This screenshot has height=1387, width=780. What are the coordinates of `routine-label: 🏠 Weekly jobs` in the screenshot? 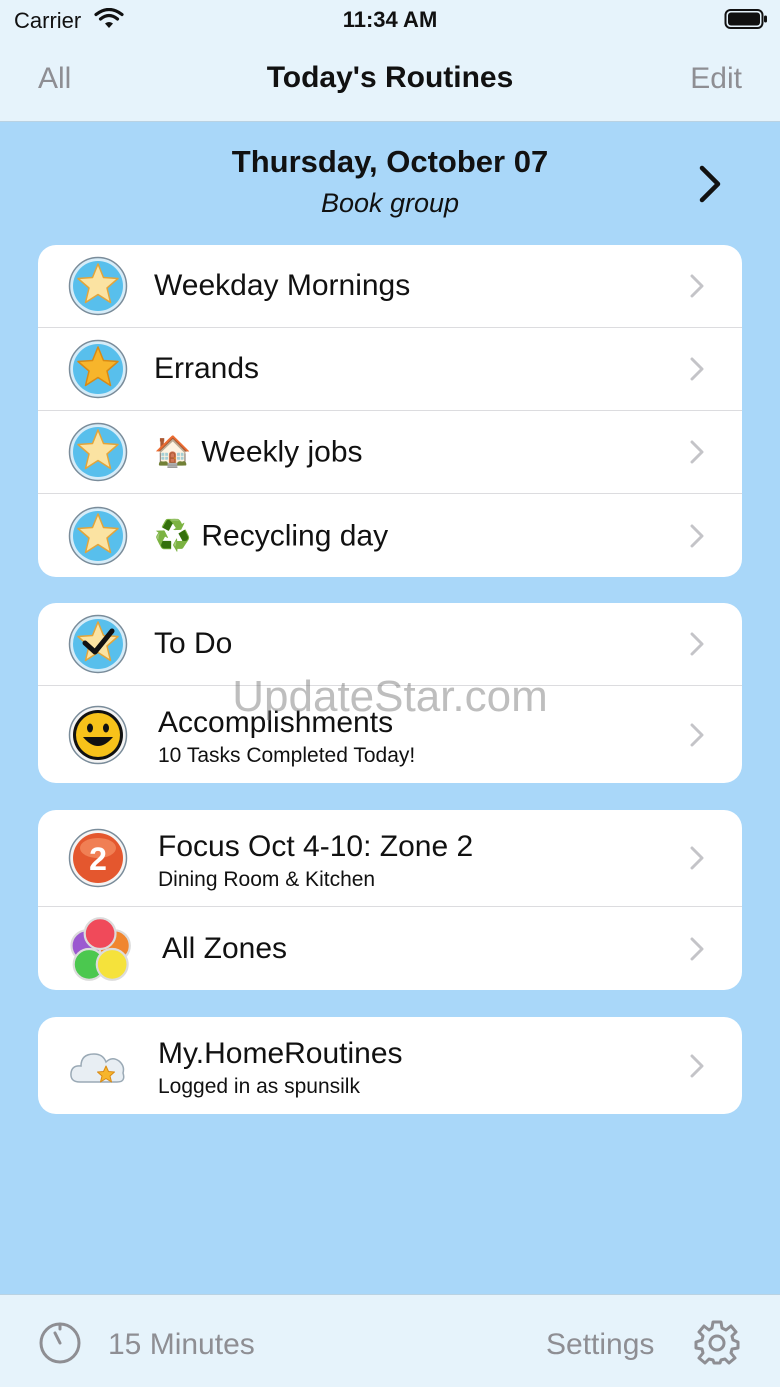 It's located at (258, 452).